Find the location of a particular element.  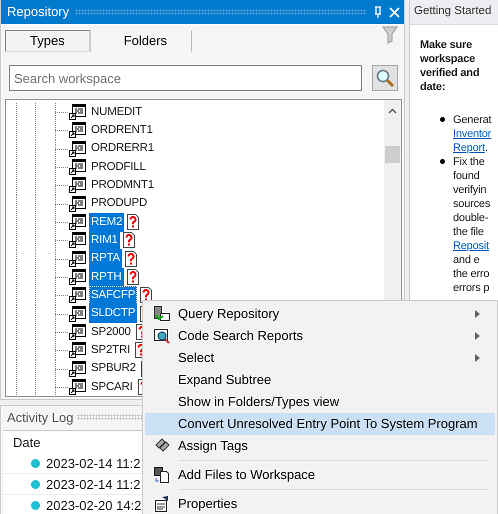

text-line: found is located at coordinates (466, 176).